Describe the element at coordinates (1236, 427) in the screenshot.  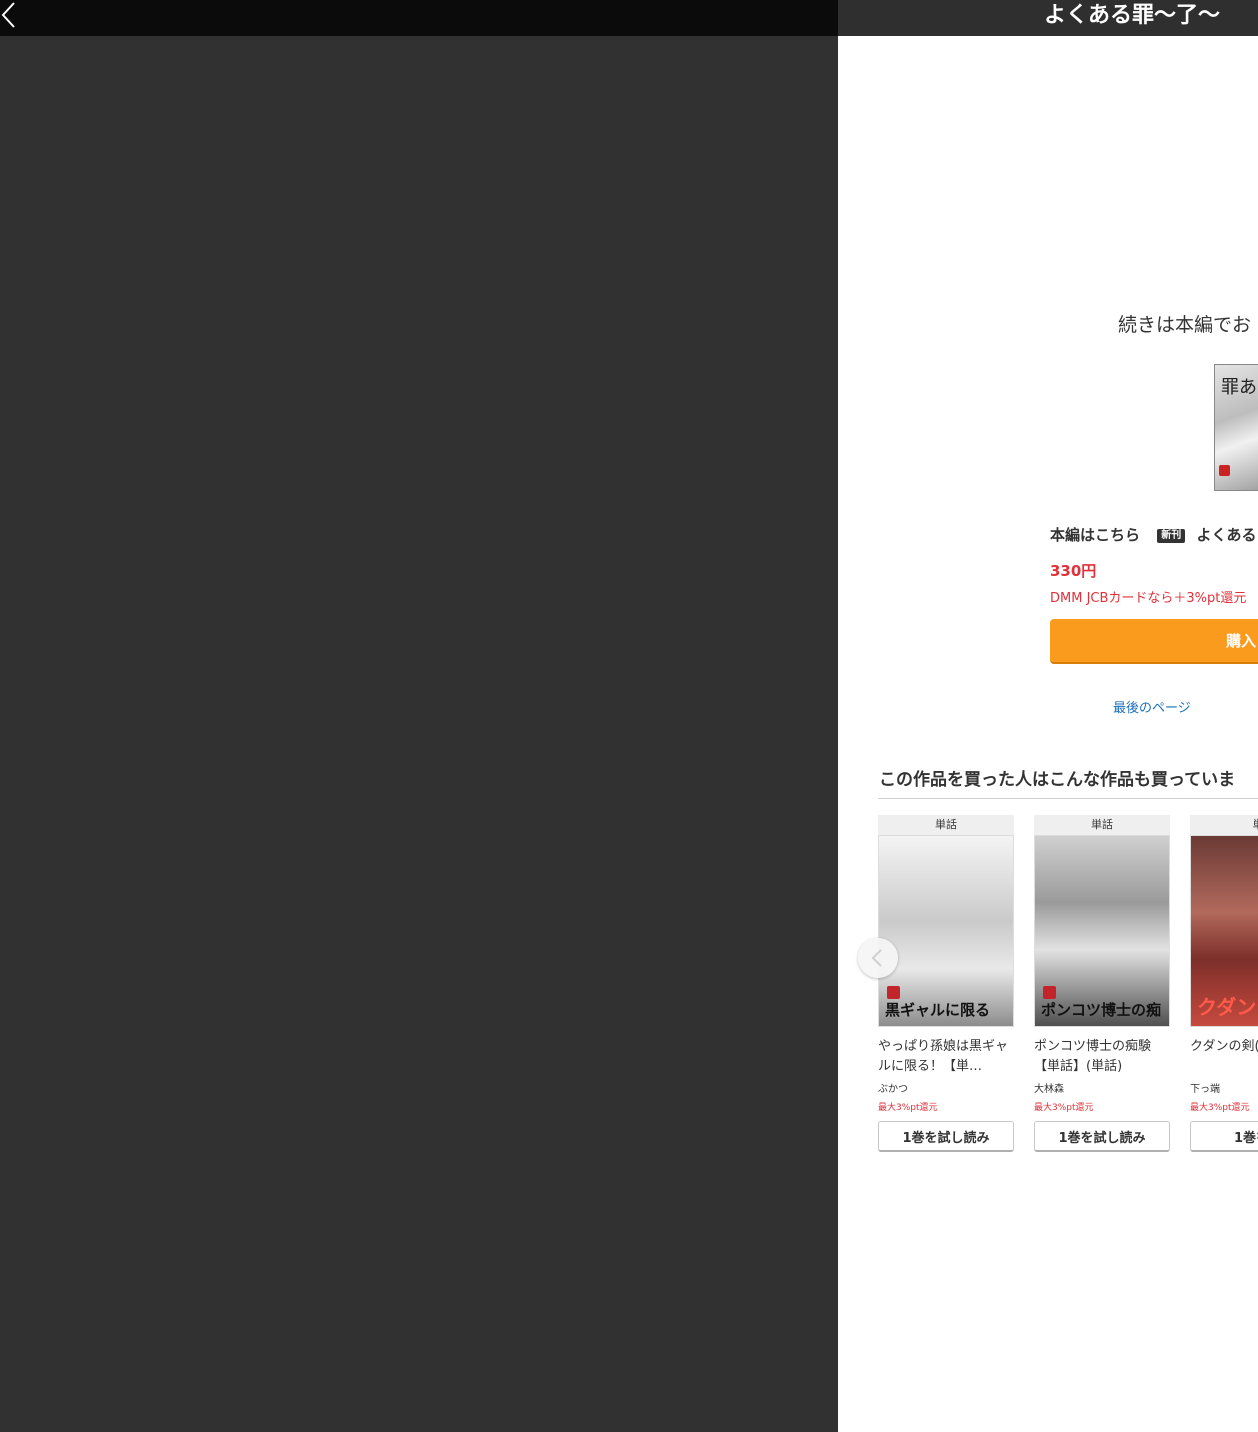
I see `main-volume-cover: 罪ある` at that location.